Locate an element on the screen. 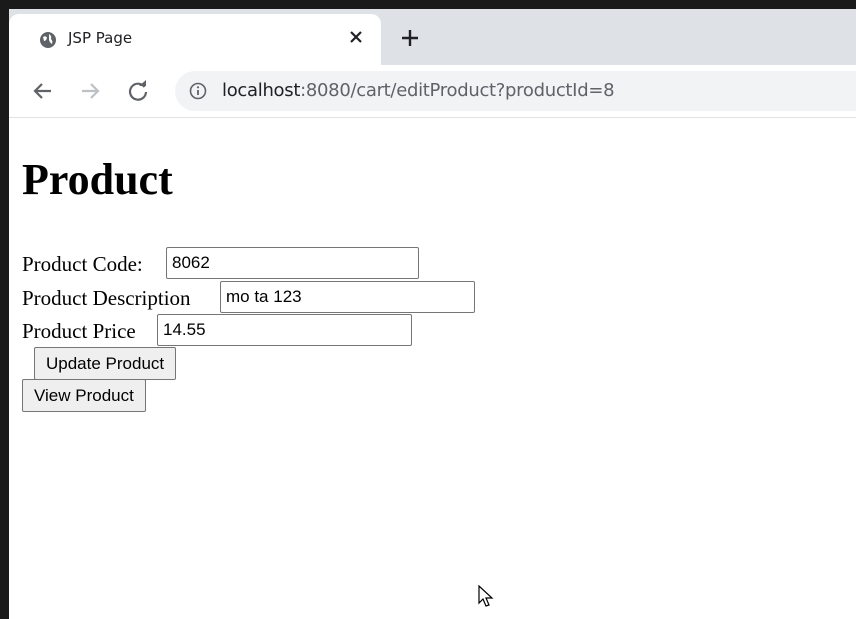  url-host: localhost is located at coordinates (261, 90).